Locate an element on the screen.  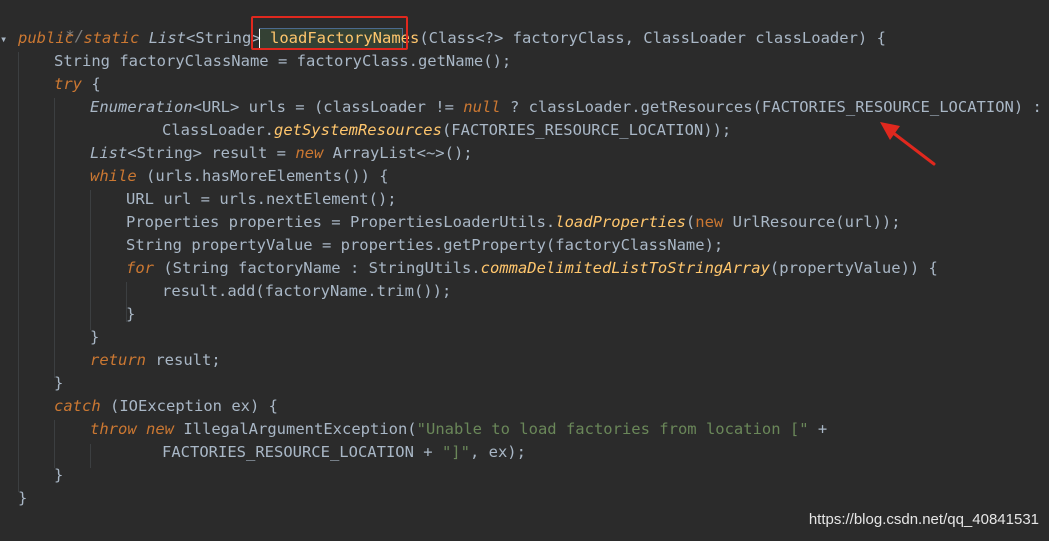
statement: IllegalArgumentException( is located at coordinates (295, 429).